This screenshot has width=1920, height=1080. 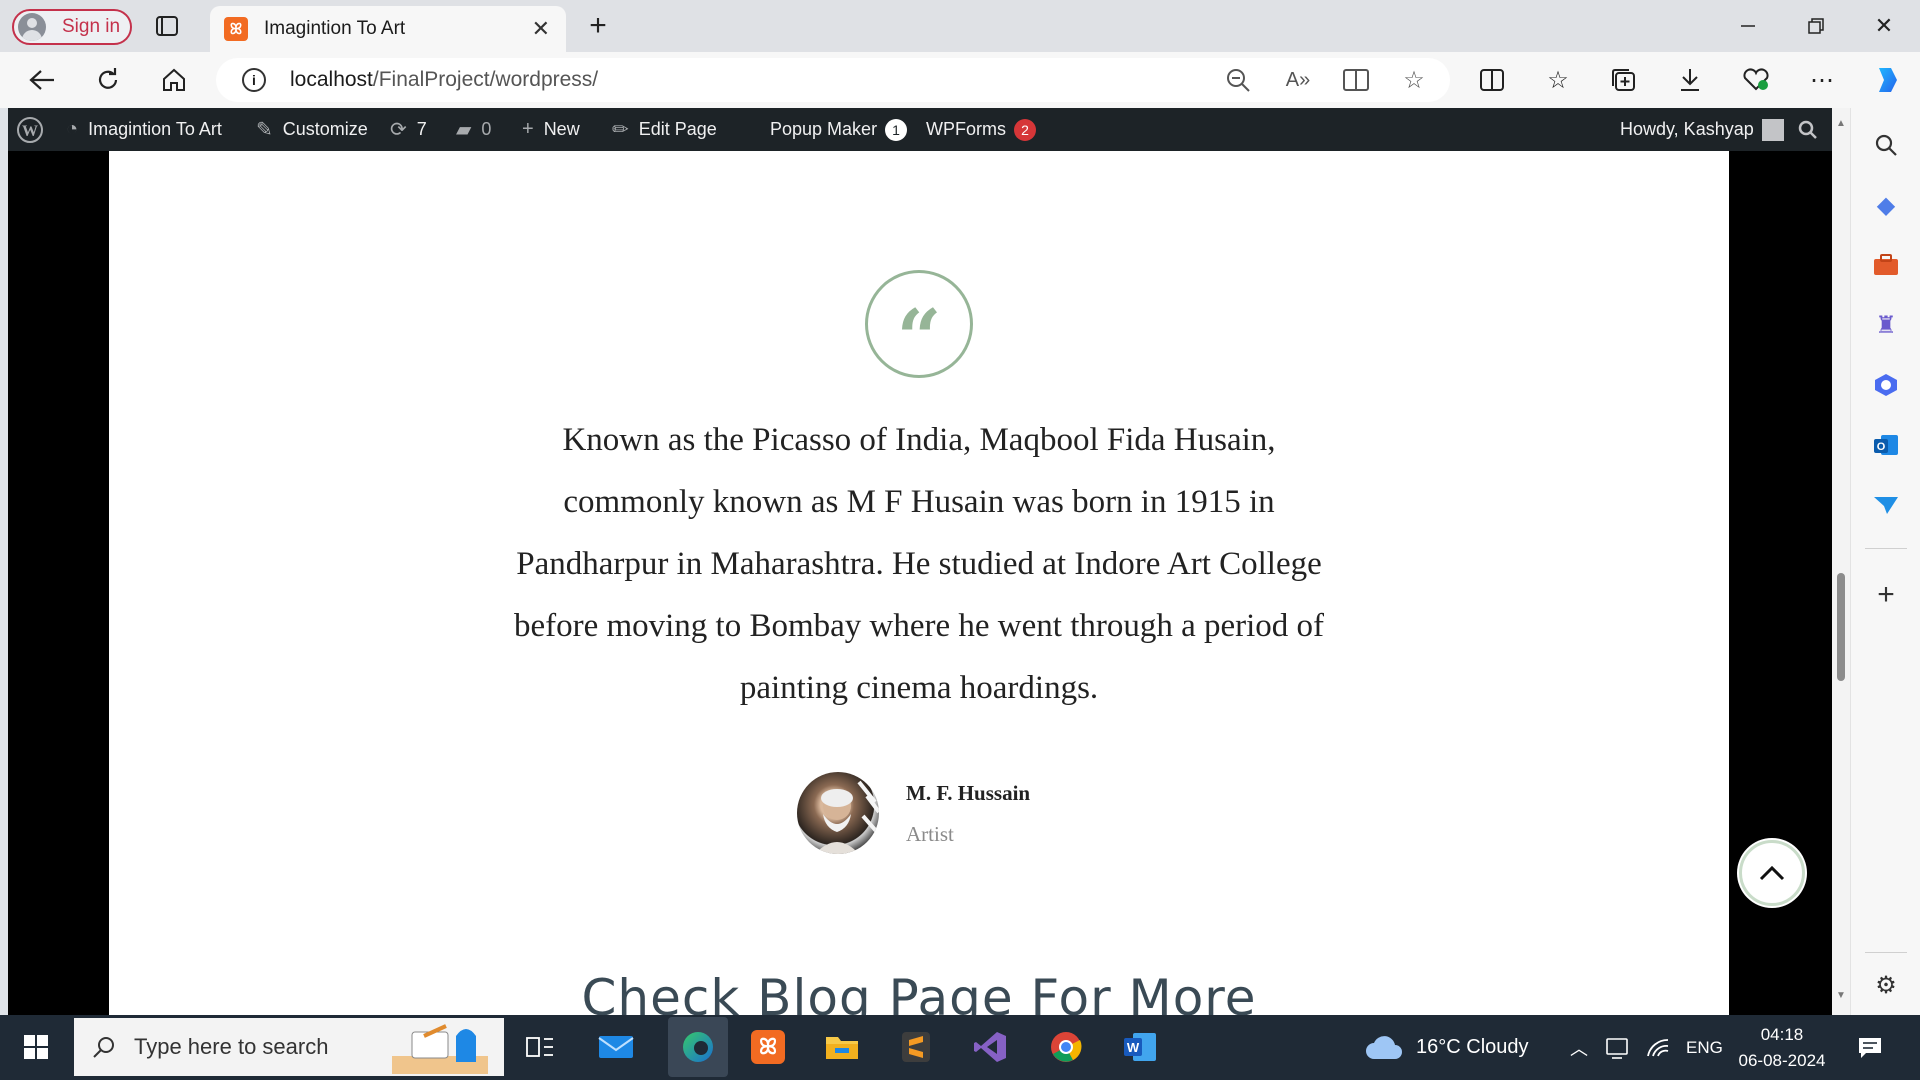 What do you see at coordinates (1886, 985) in the screenshot?
I see `sidebar-settings-gear-icon: ⚙` at bounding box center [1886, 985].